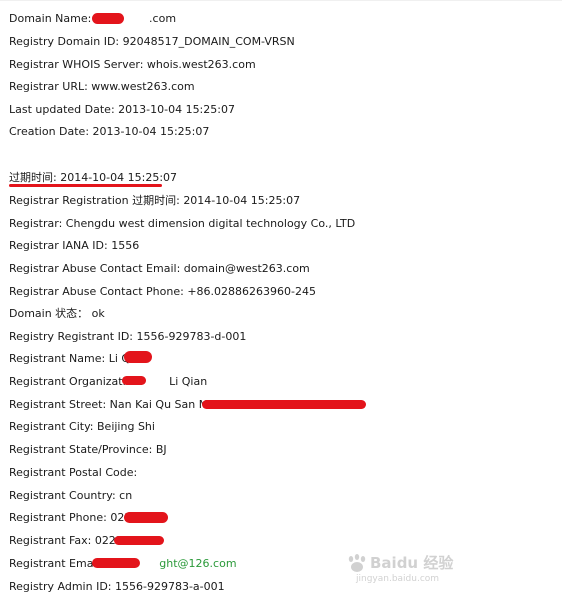  What do you see at coordinates (108, 382) in the screenshot?
I see `registrant-organization-line: Registrant Organization: Li Qian` at bounding box center [108, 382].